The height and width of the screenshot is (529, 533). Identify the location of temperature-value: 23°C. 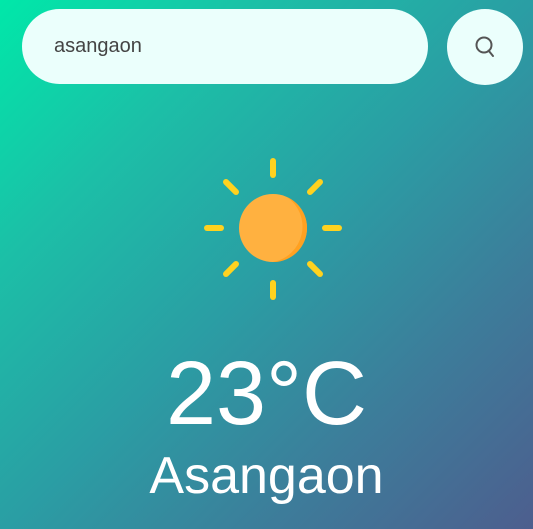
(266, 394).